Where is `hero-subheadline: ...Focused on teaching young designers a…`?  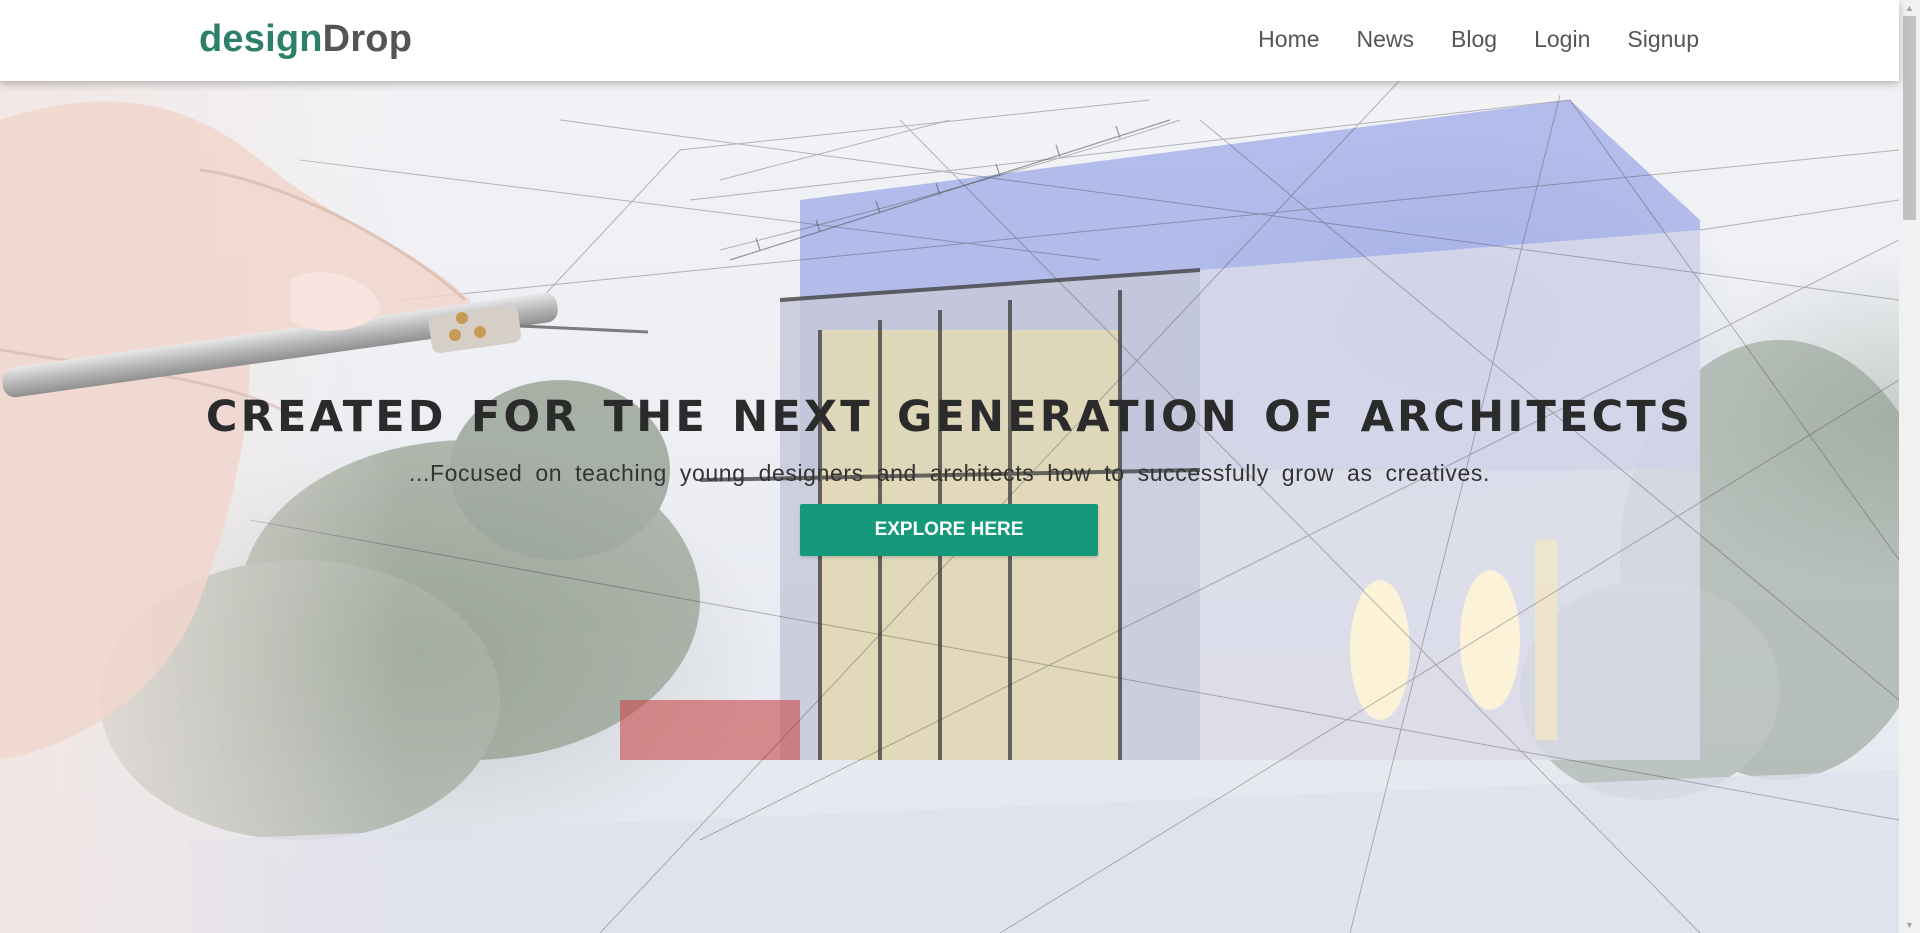
hero-subheadline: ...Focused on teaching young designers a… is located at coordinates (949, 473).